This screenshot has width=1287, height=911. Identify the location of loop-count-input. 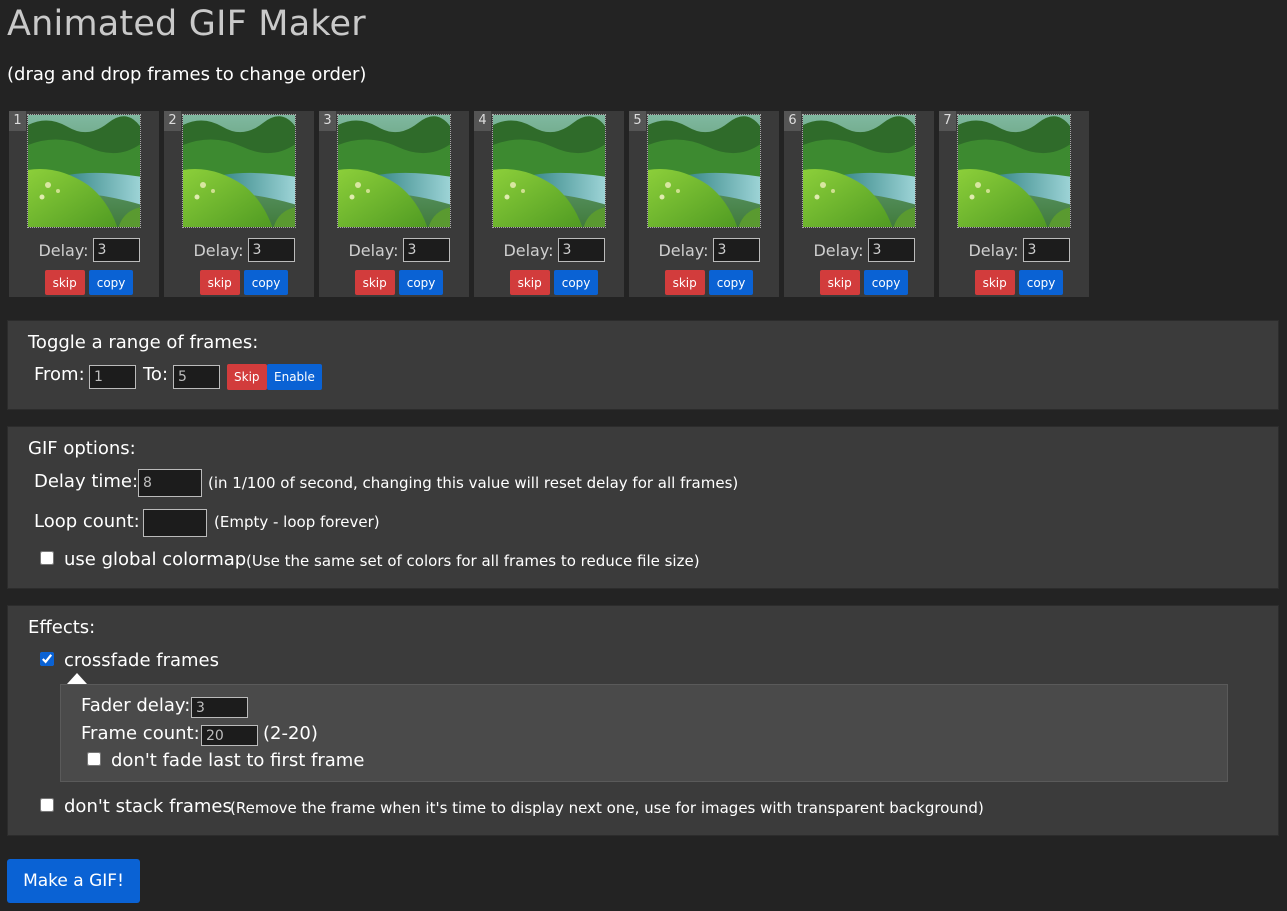
(175, 523).